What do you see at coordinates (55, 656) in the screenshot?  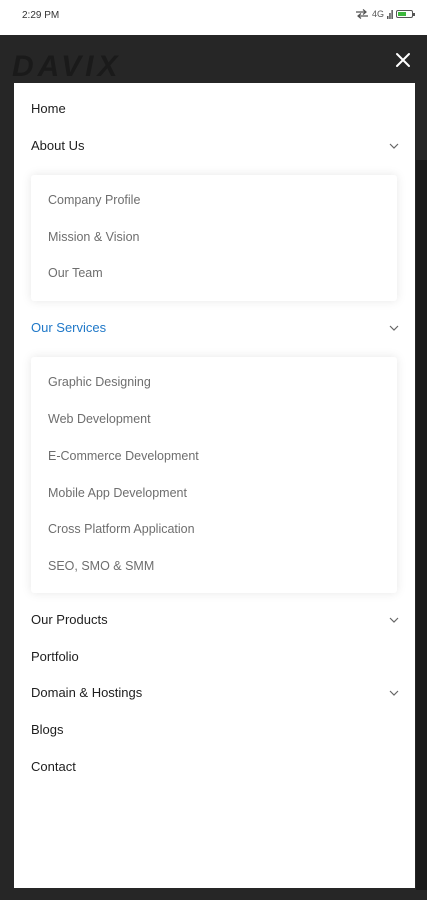 I see `menu-item-label: Portfolio` at bounding box center [55, 656].